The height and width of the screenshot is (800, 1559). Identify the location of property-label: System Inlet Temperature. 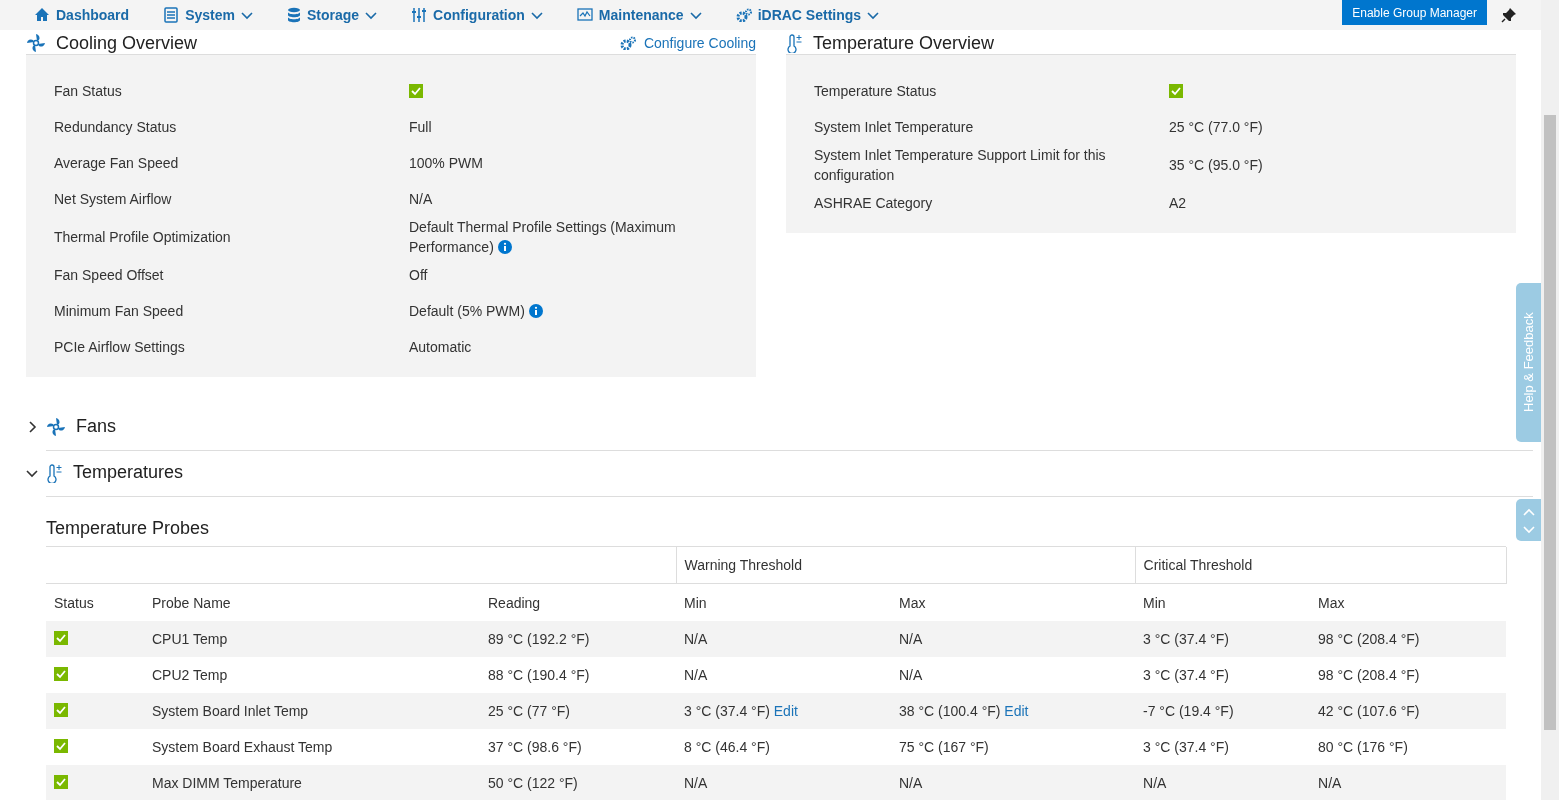
(894, 127).